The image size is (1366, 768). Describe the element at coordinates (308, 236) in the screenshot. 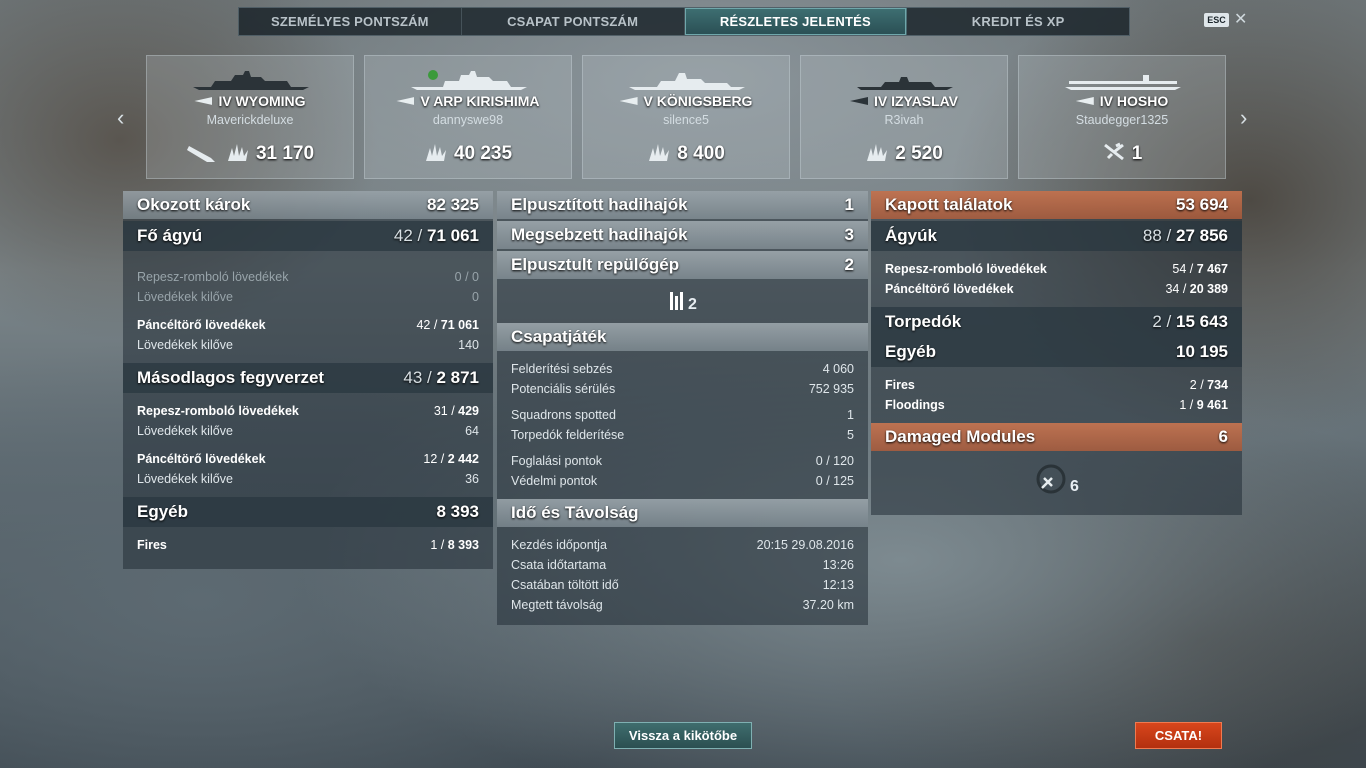

I see `main-battery-header: Fő ágyú 42 / 71 061` at that location.